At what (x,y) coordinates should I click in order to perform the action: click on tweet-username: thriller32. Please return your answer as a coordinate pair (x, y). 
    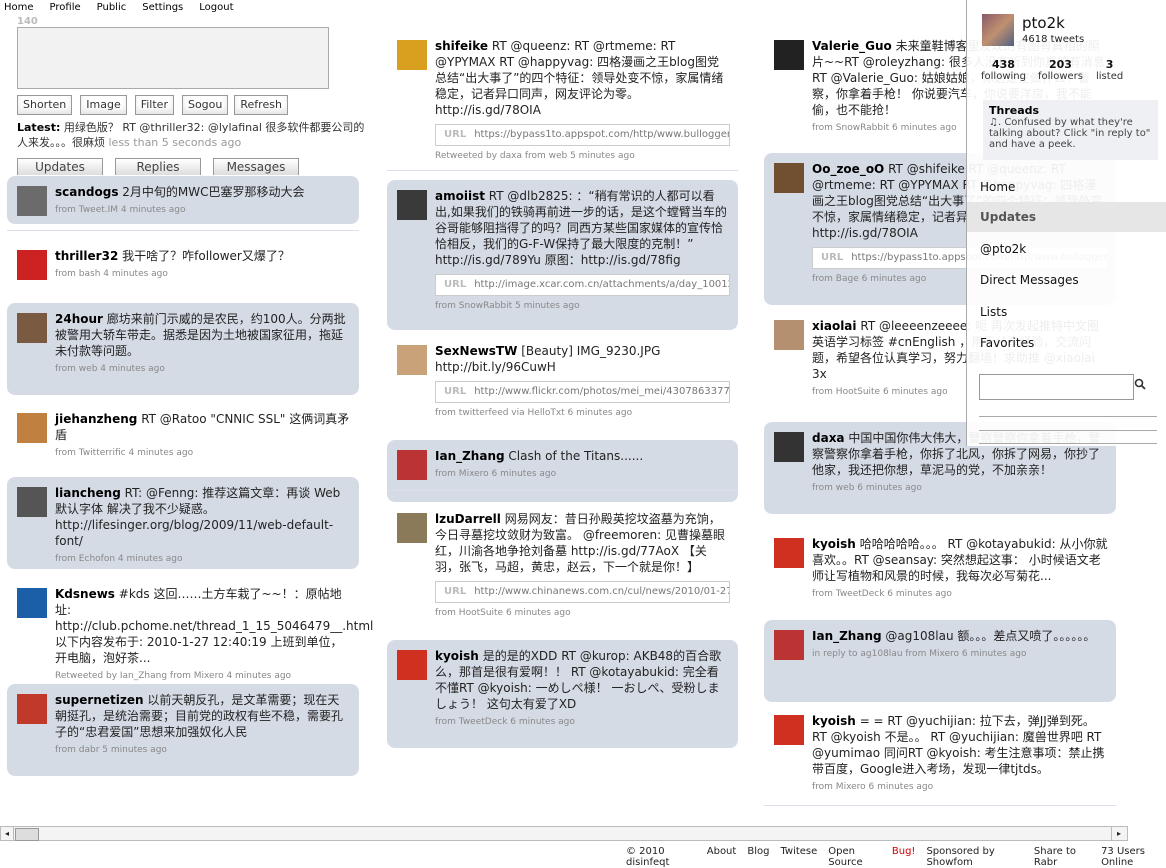
    Looking at the image, I should click on (86, 256).